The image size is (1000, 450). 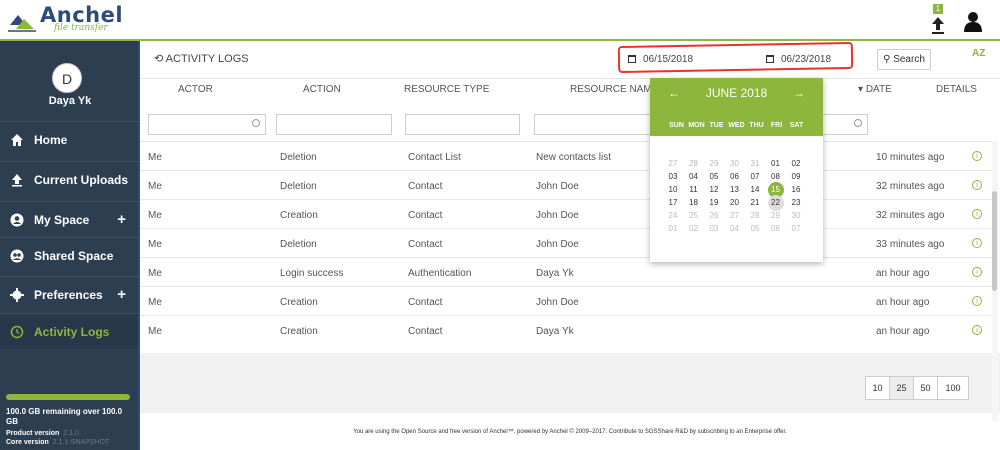 I want to click on calendar-day: 03, so click(x=714, y=228).